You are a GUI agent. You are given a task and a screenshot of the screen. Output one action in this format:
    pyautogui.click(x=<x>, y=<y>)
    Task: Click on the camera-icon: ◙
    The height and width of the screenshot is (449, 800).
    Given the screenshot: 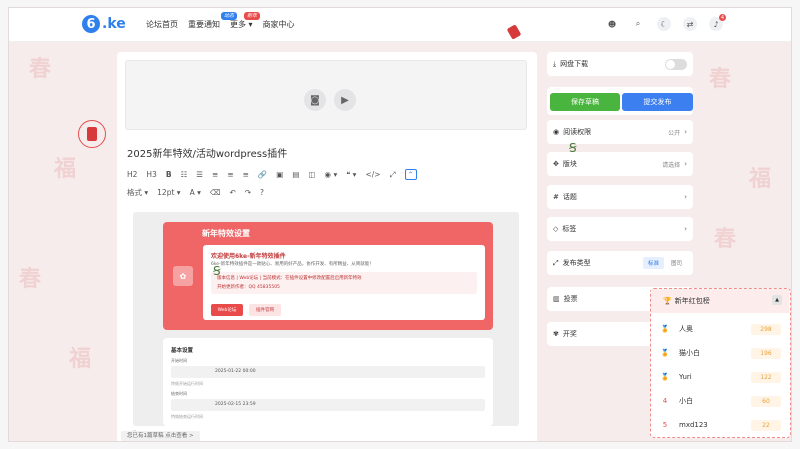 What is the action you would take?
    pyautogui.click(x=315, y=100)
    